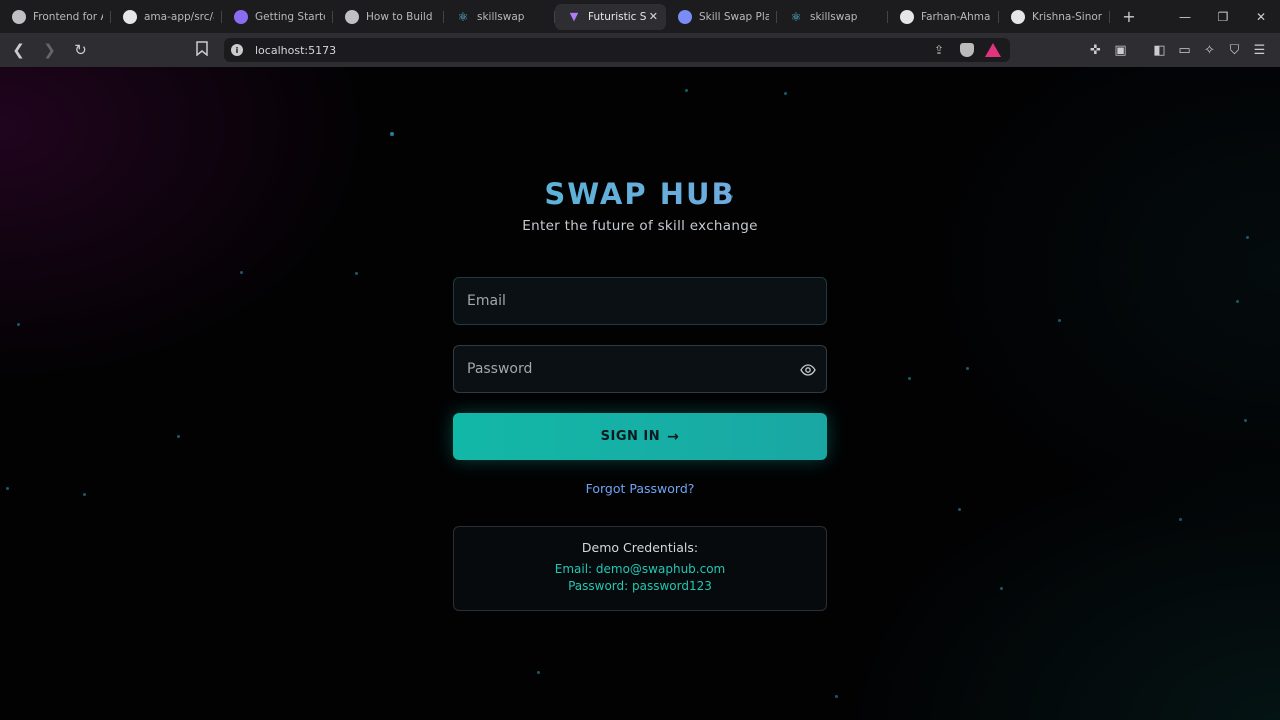  I want to click on tab-0: Frontend for AI, so click(55, 17).